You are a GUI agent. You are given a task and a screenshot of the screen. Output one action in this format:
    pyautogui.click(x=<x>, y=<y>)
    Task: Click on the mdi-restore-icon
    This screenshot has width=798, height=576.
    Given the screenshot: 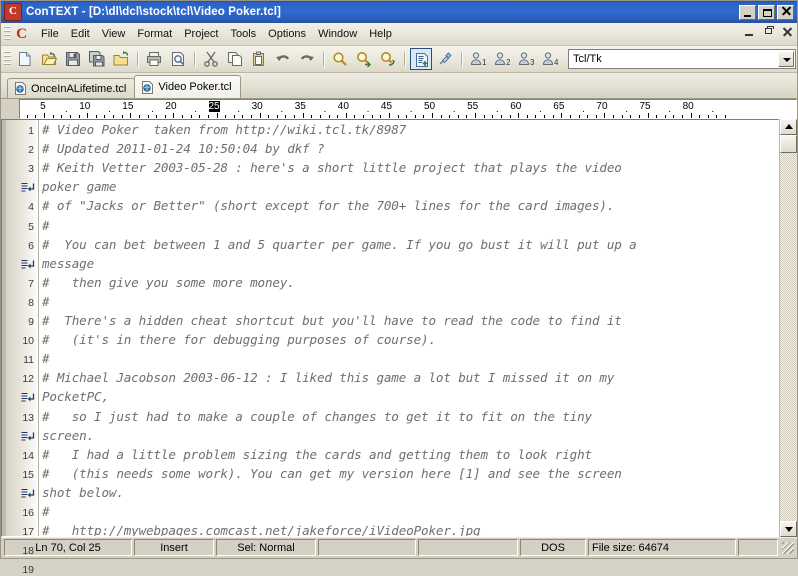 What is the action you would take?
    pyautogui.click(x=768, y=31)
    